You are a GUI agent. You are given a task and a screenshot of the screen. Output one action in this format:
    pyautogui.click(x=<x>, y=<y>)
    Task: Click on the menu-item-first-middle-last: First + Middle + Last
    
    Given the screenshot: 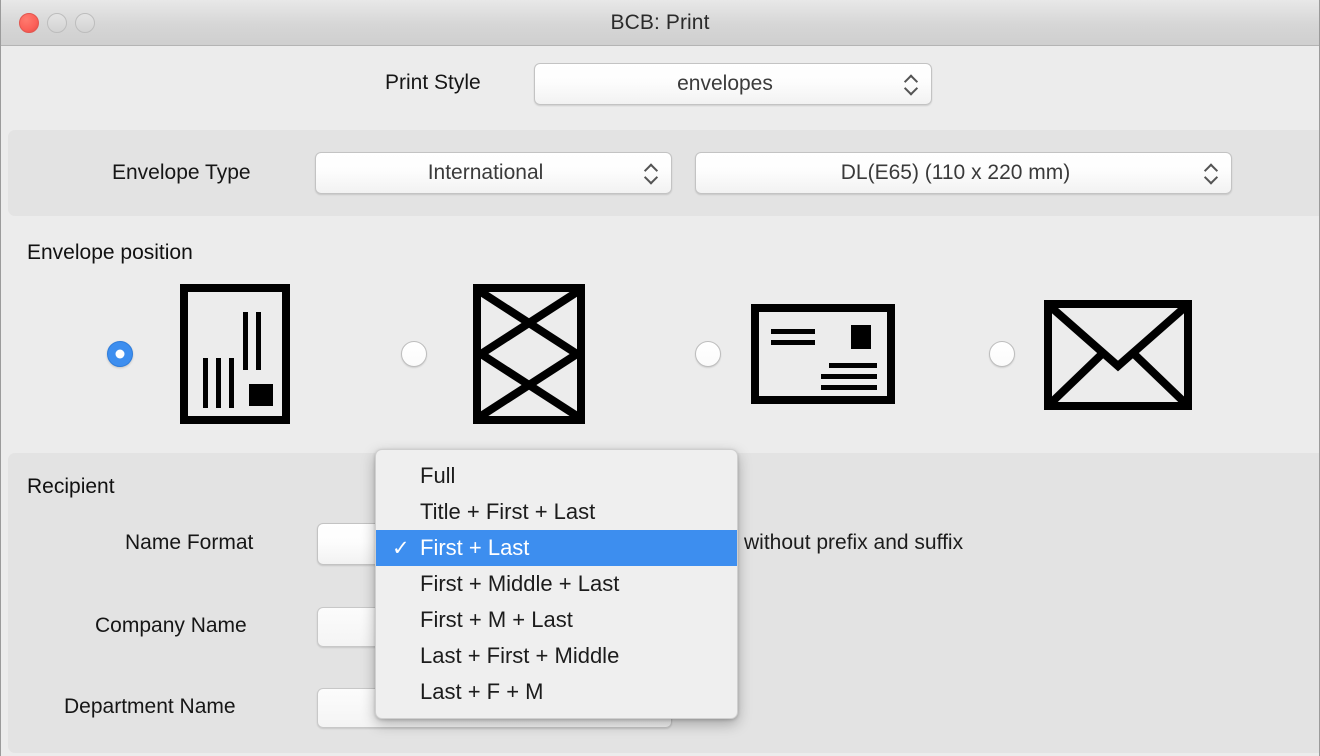 What is the action you would take?
    pyautogui.click(x=556, y=584)
    